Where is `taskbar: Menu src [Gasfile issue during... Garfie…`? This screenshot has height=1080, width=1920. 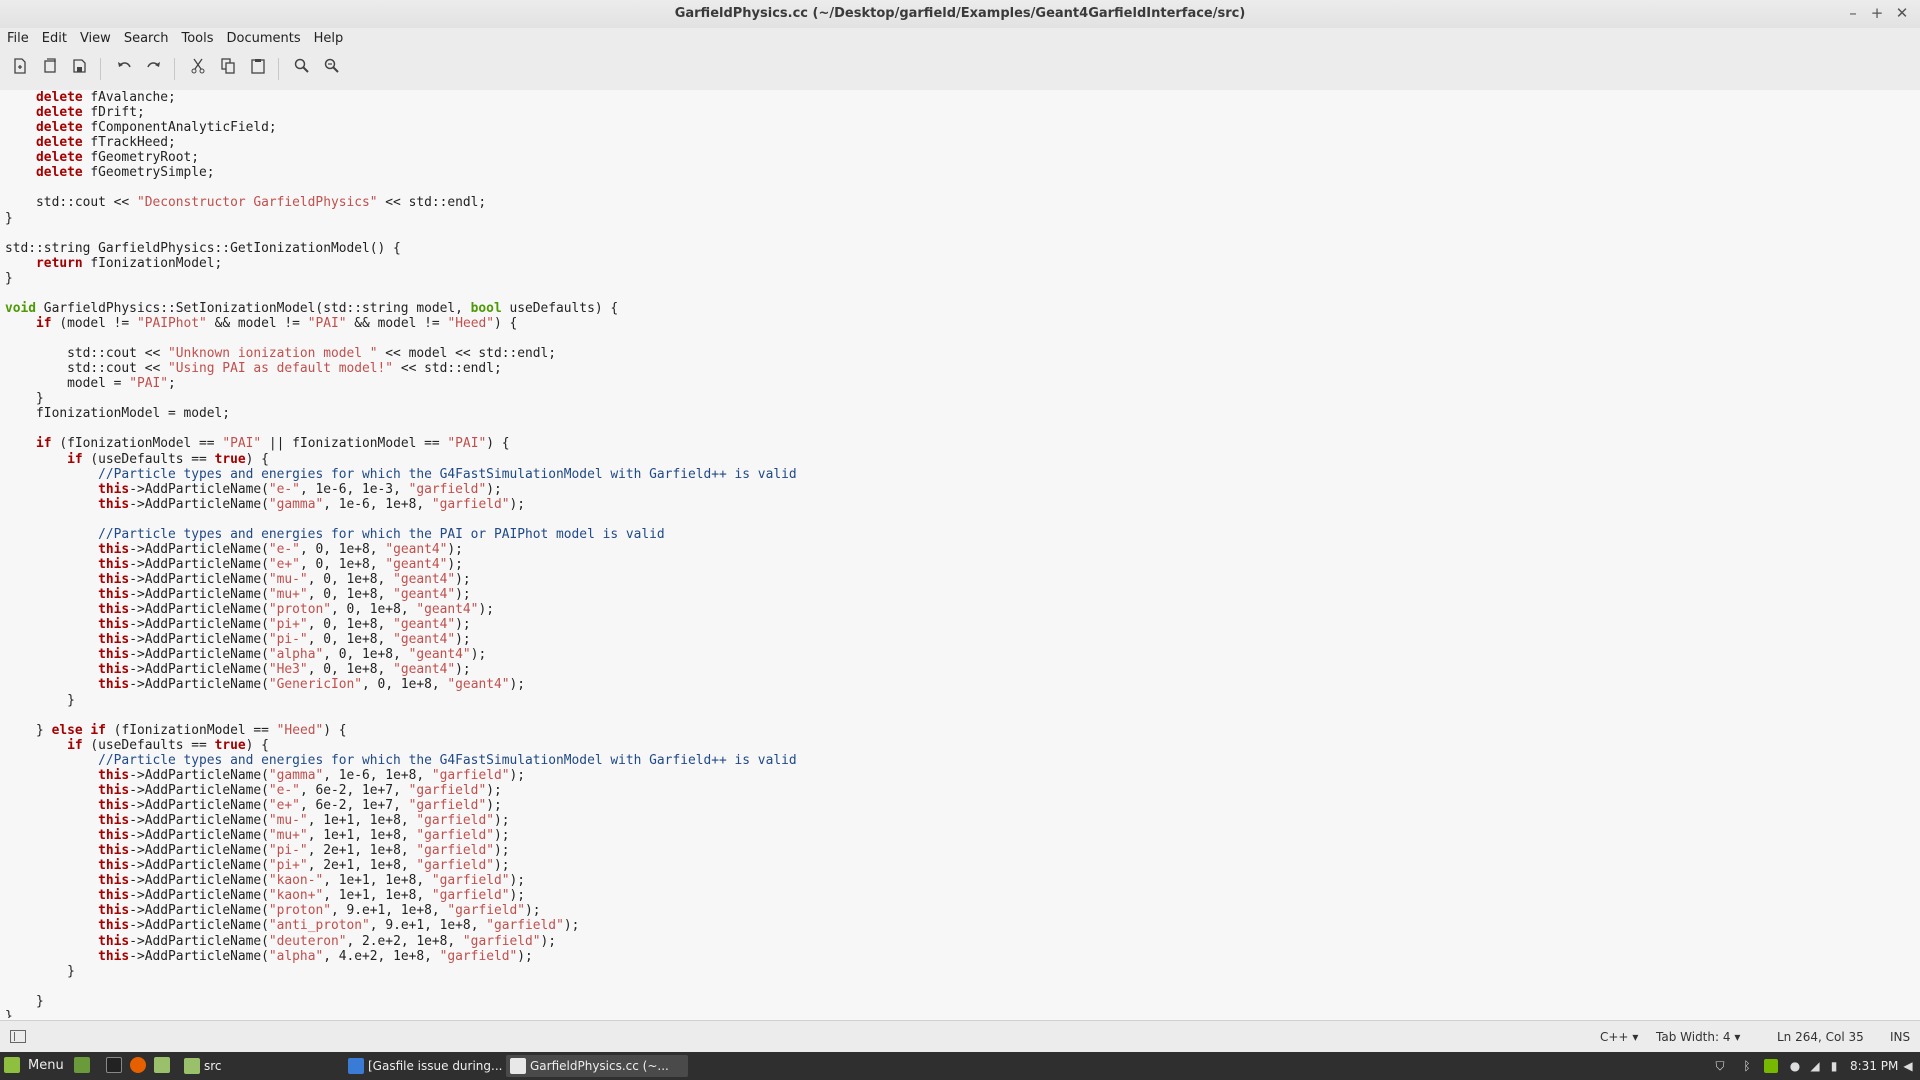 taskbar: Menu src [Gasfile issue during... Garfie… is located at coordinates (960, 1066).